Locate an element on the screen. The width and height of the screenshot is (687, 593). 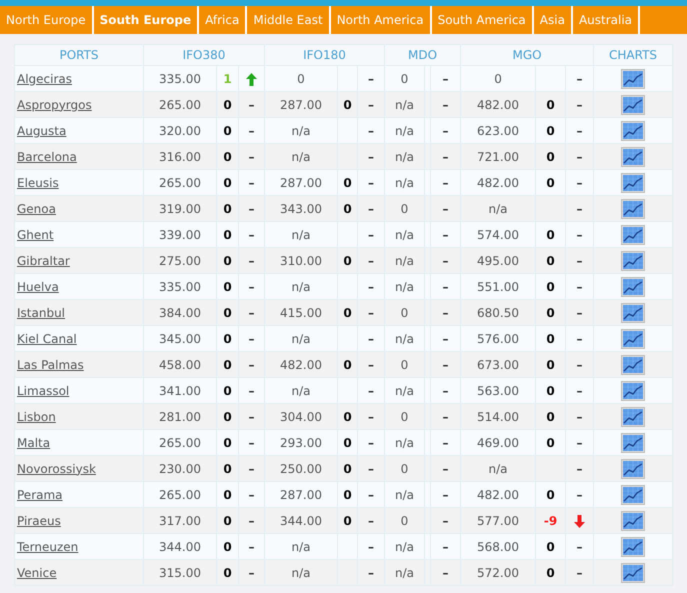
port-link: Malta is located at coordinates (33, 443).